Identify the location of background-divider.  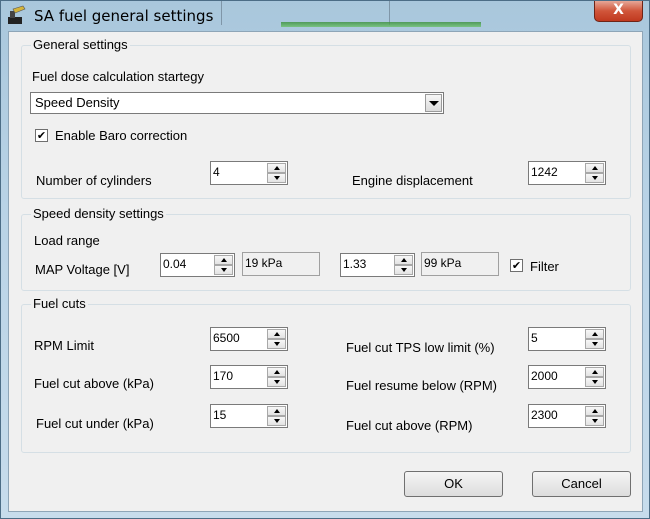
(221, 13).